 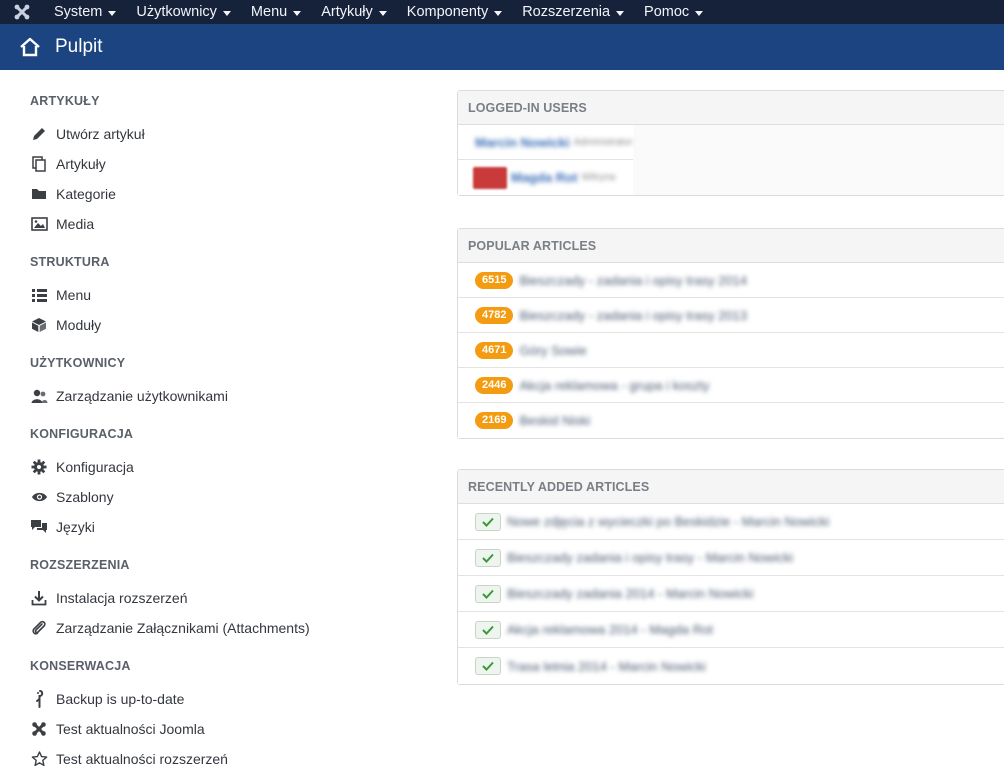 What do you see at coordinates (65, 325) in the screenshot?
I see `sidebar-item-modules: Moduły` at bounding box center [65, 325].